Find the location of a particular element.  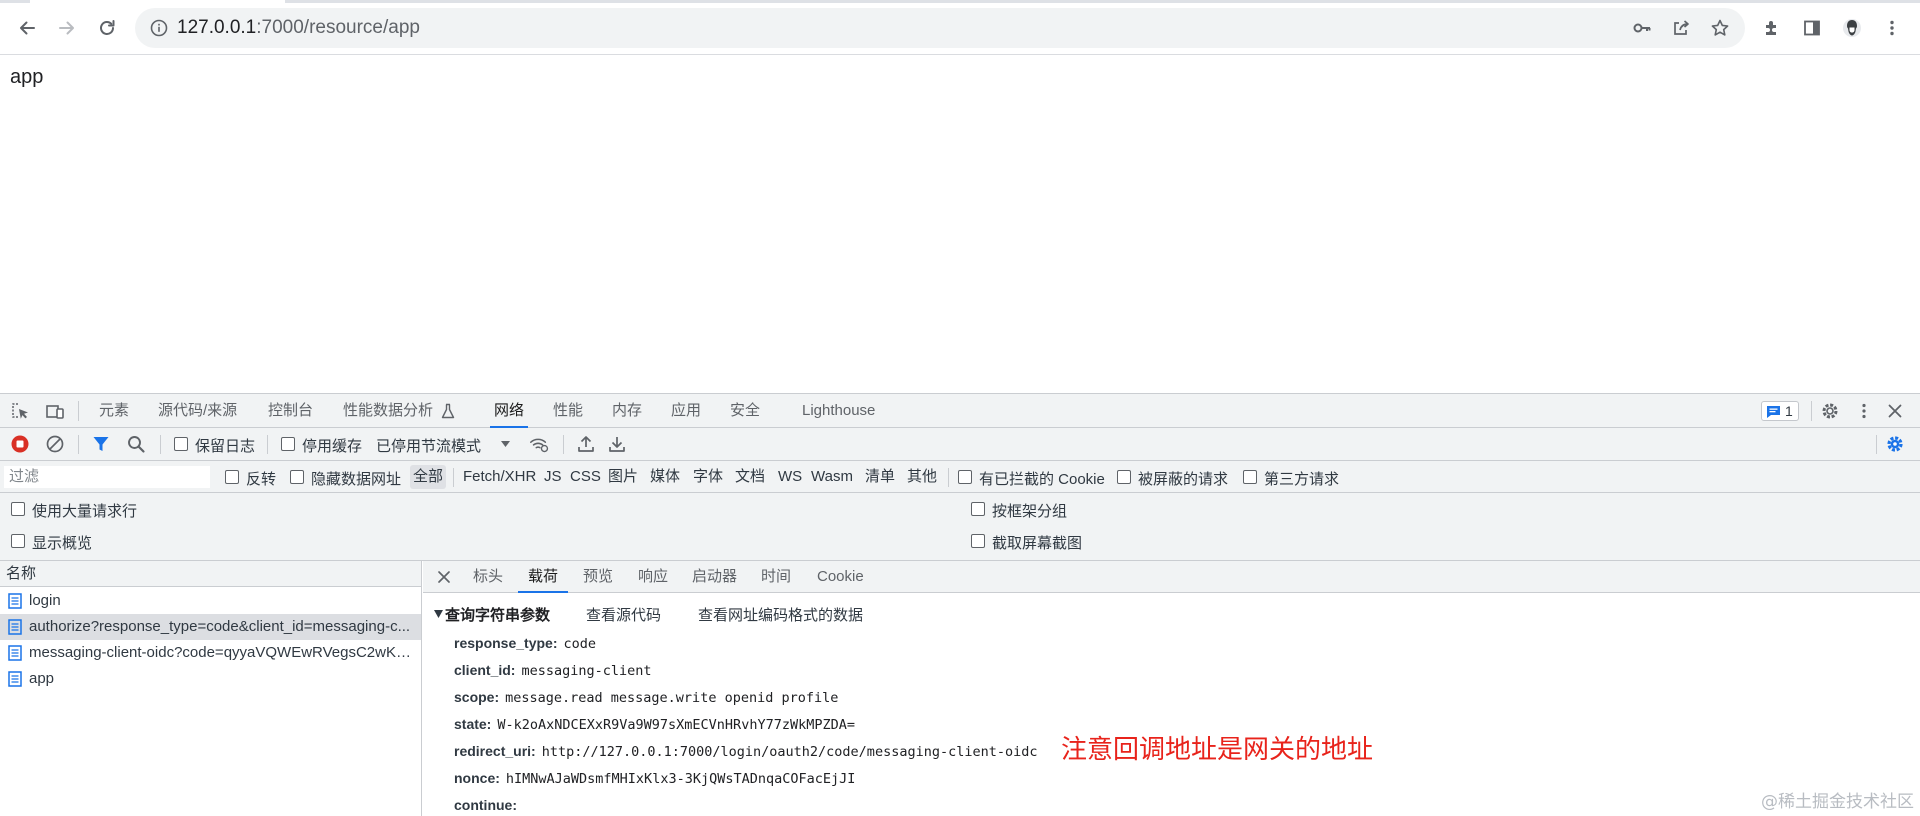

extensions-icon is located at coordinates (1772, 28).